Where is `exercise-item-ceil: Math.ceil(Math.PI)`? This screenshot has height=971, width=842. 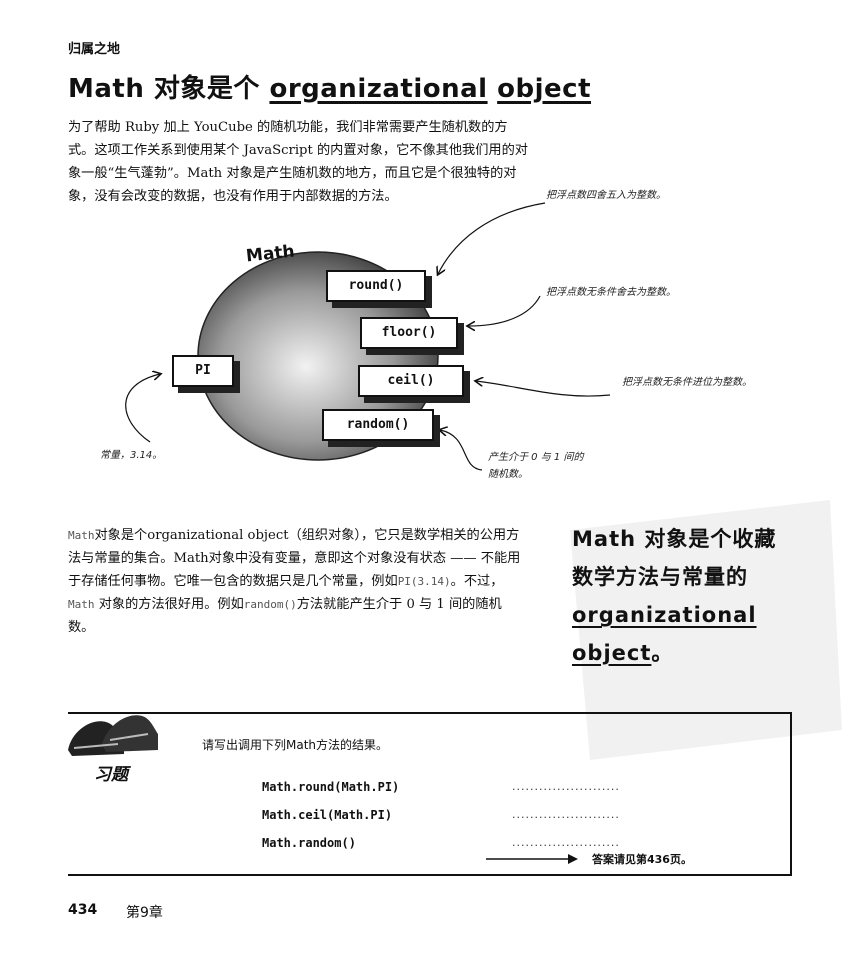 exercise-item-ceil: Math.ceil(Math.PI) is located at coordinates (327, 815).